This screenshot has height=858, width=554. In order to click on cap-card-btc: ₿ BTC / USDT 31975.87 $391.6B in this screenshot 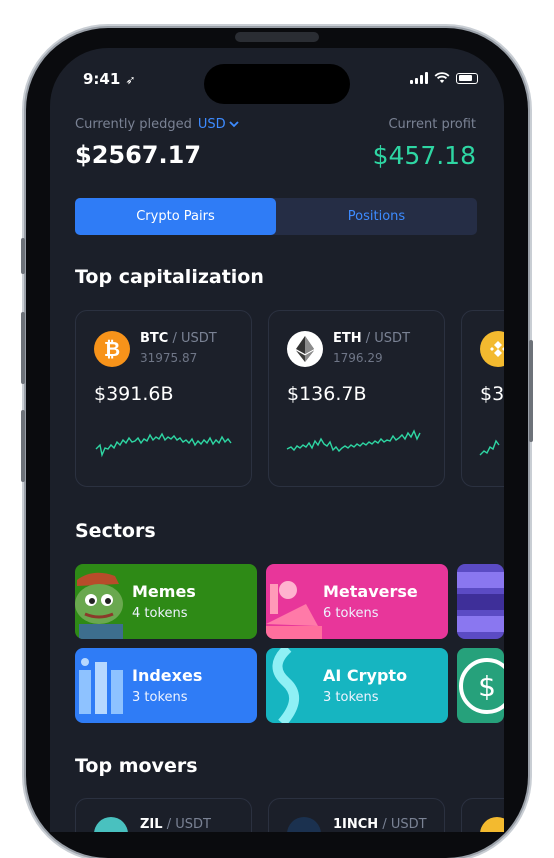, I will do `click(163, 398)`.